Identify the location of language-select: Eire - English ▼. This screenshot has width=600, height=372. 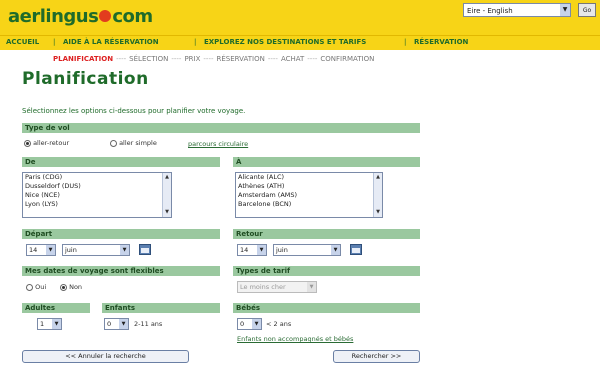
(517, 10).